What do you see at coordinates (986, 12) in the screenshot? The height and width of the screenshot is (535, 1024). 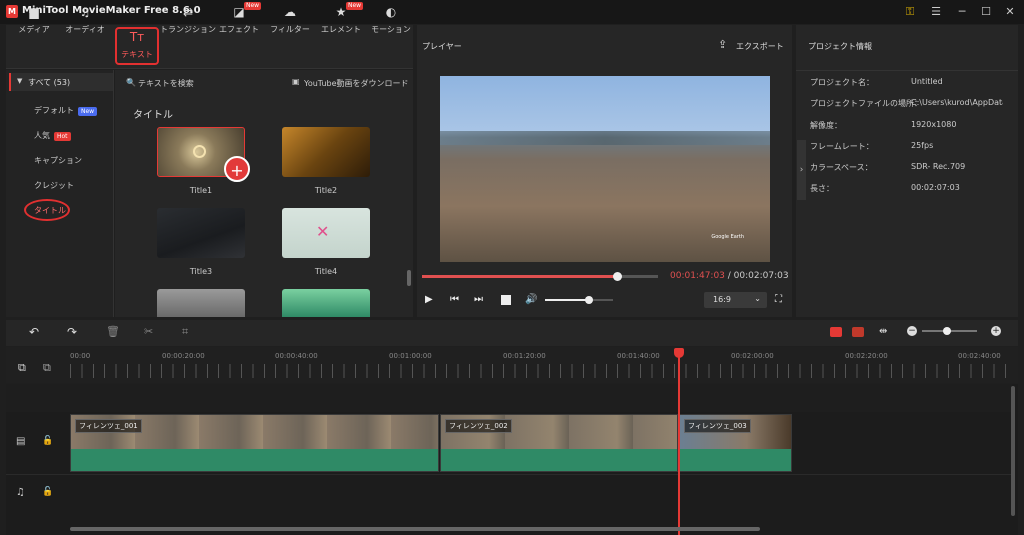 I see `maximize-button: ☐` at bounding box center [986, 12].